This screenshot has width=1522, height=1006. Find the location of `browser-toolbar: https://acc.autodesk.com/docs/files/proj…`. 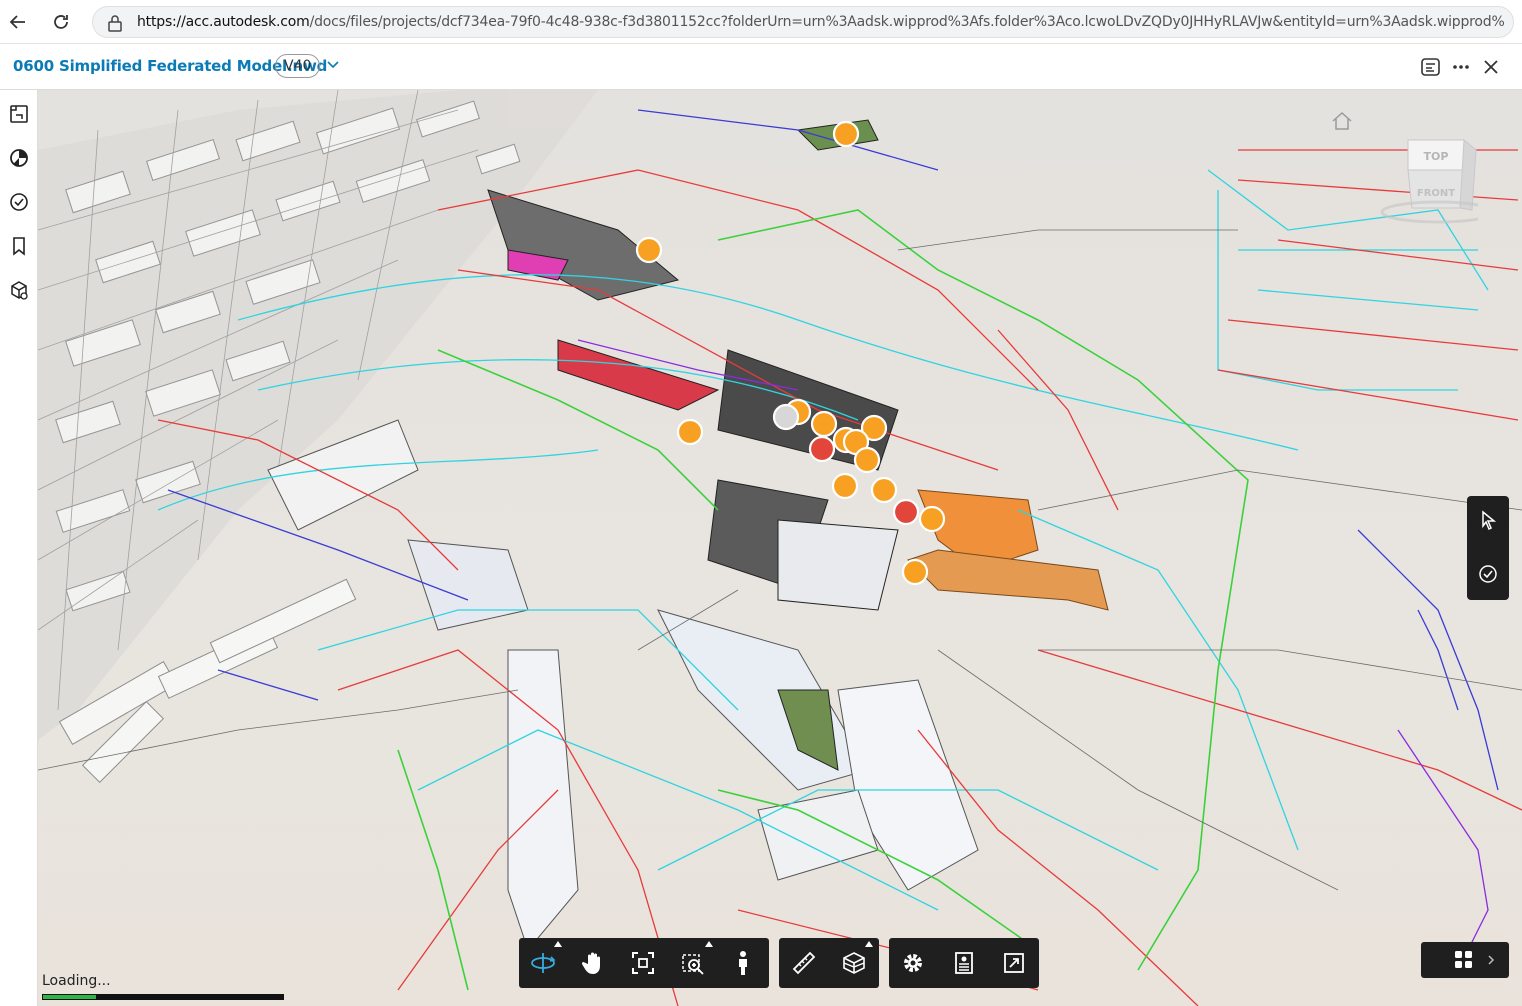

browser-toolbar: https://acc.autodesk.com/docs/files/proj… is located at coordinates (761, 22).